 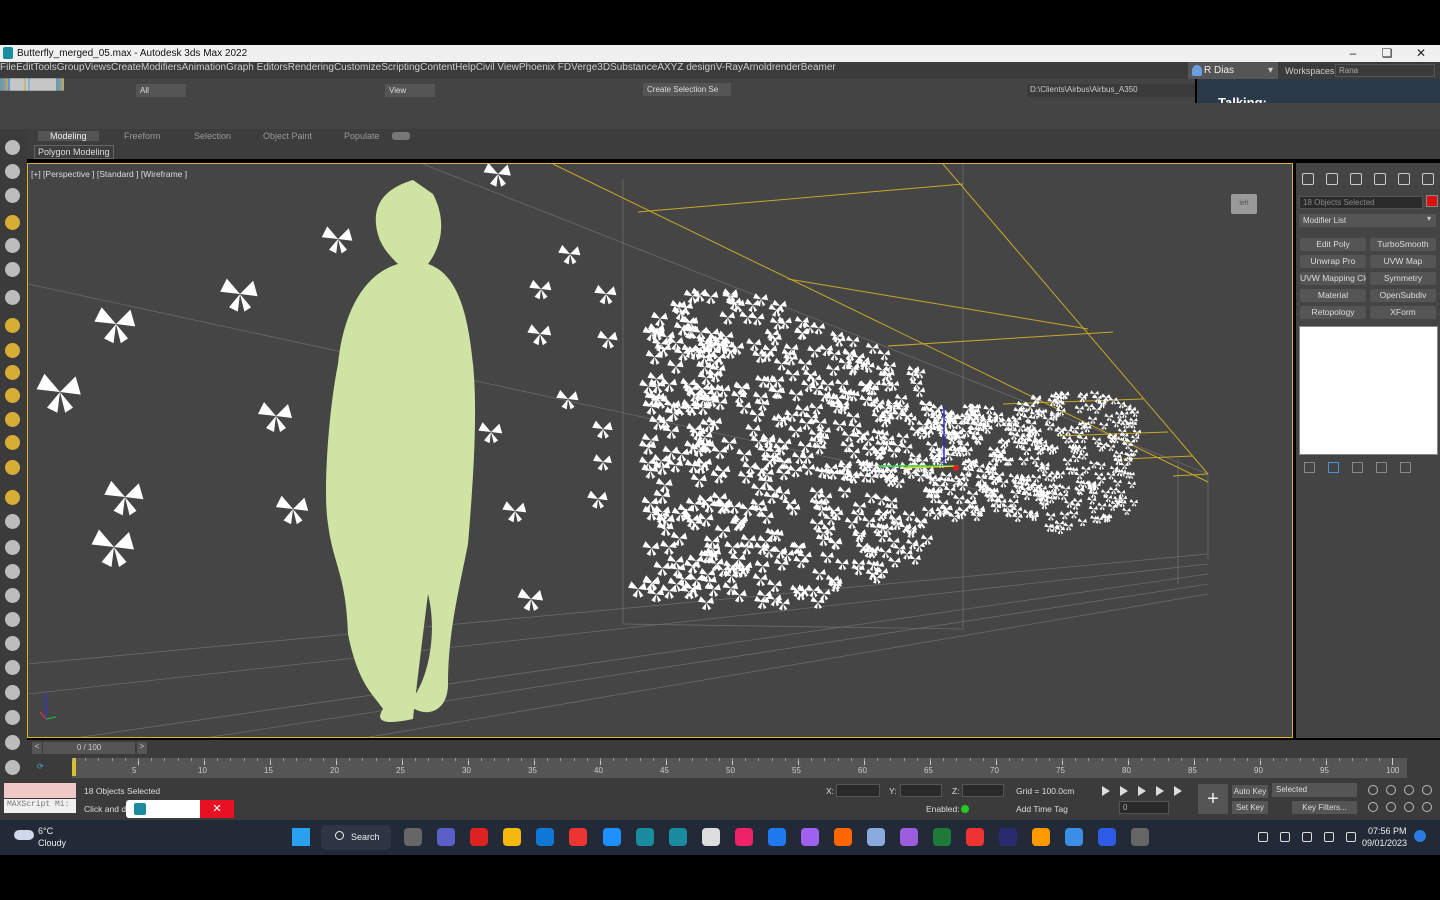 What do you see at coordinates (1421, 53) in the screenshot?
I see `close-button: ✕` at bounding box center [1421, 53].